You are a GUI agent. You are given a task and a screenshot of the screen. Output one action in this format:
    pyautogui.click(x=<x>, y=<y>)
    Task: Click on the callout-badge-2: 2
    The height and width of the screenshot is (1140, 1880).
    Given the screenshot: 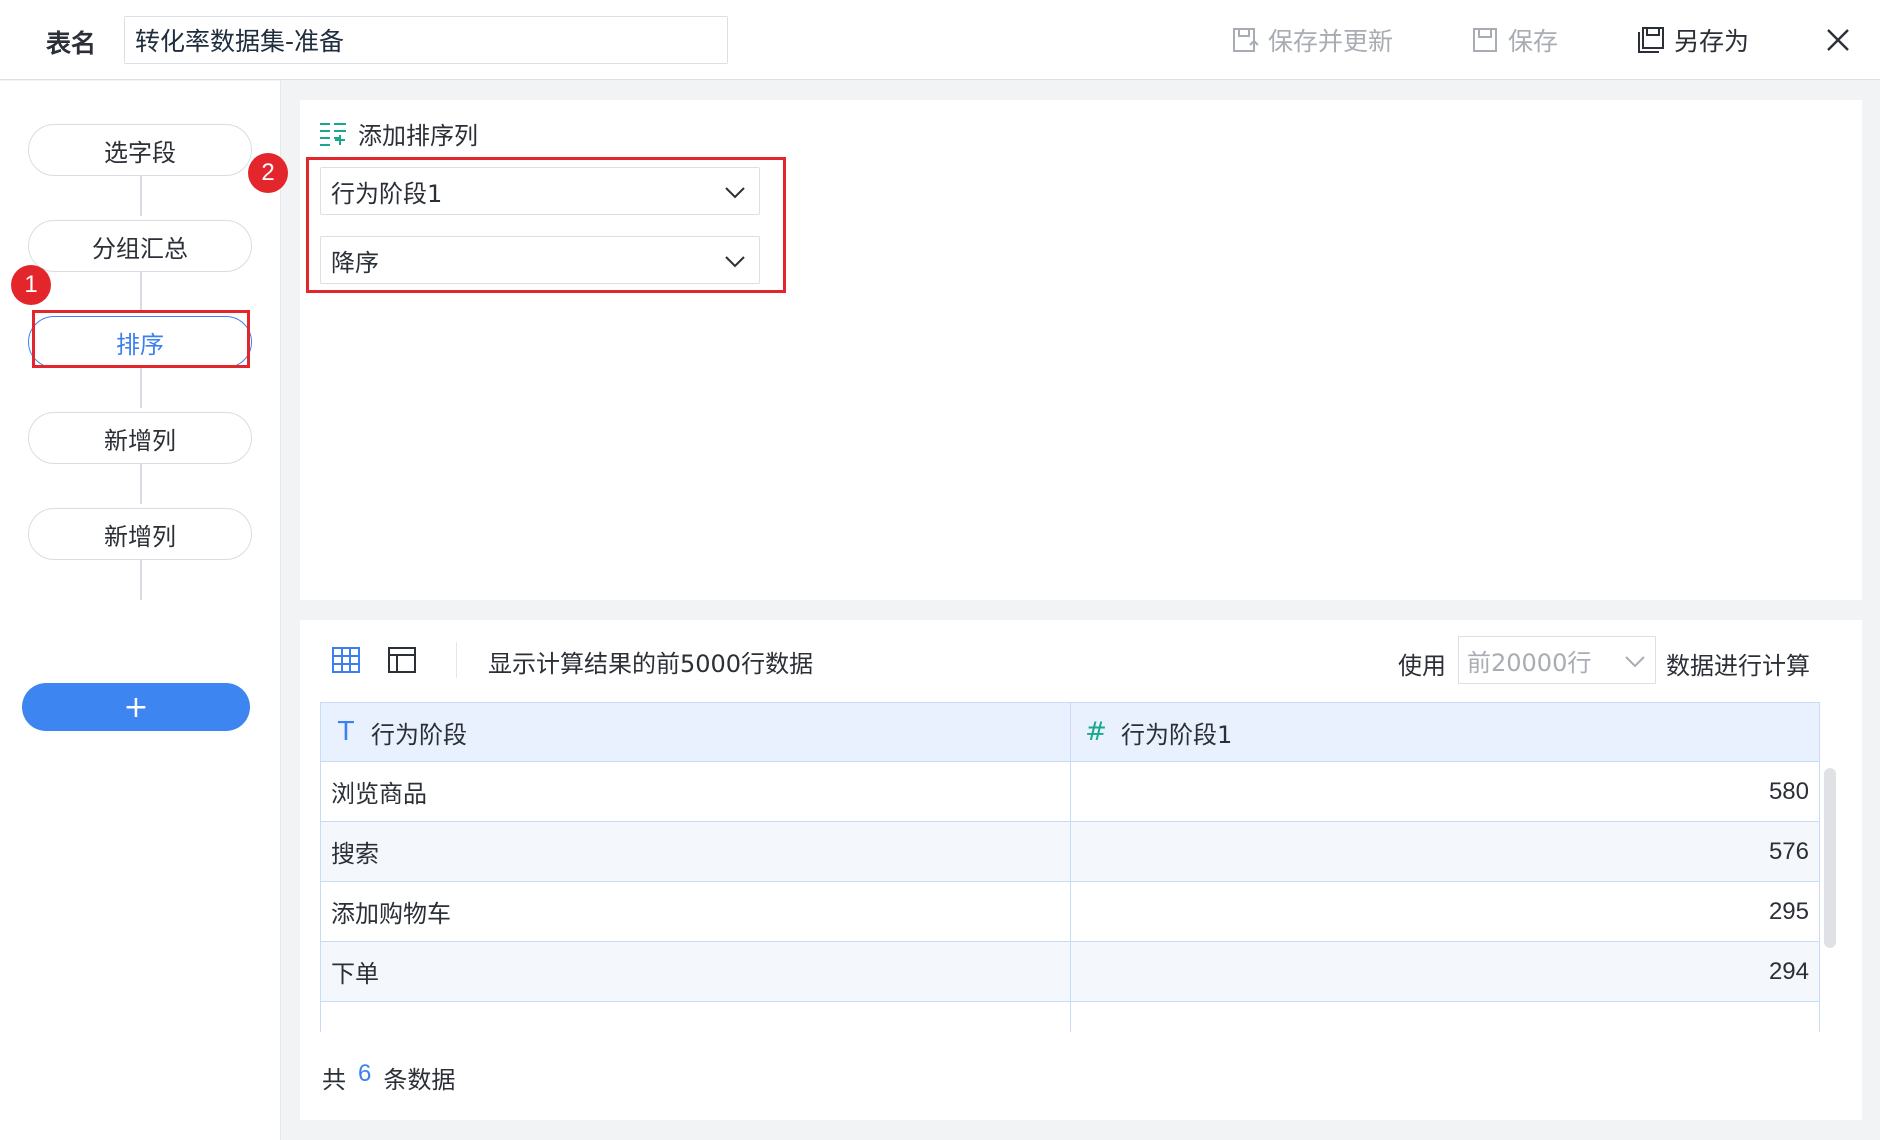 What is the action you would take?
    pyautogui.click(x=268, y=173)
    